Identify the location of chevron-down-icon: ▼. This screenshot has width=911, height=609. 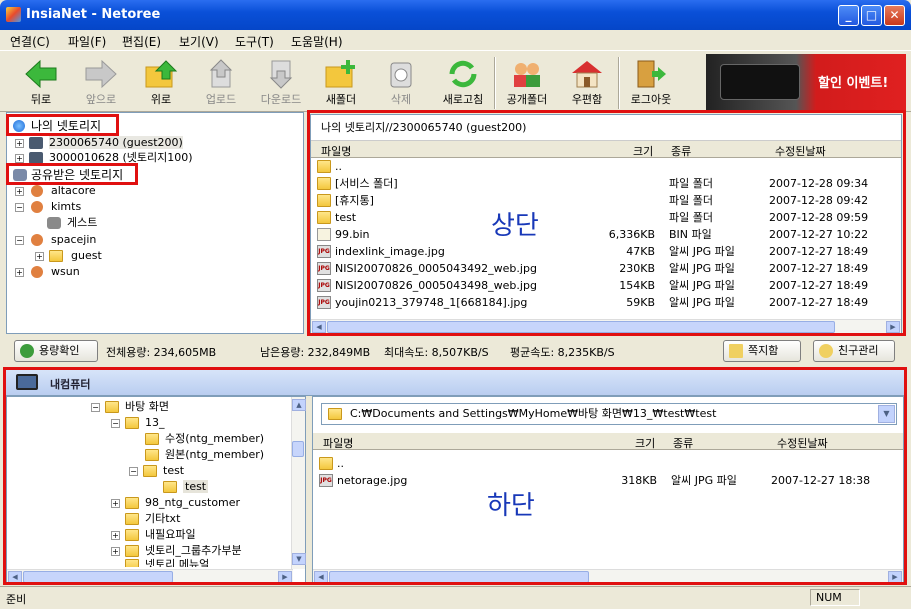
(886, 414).